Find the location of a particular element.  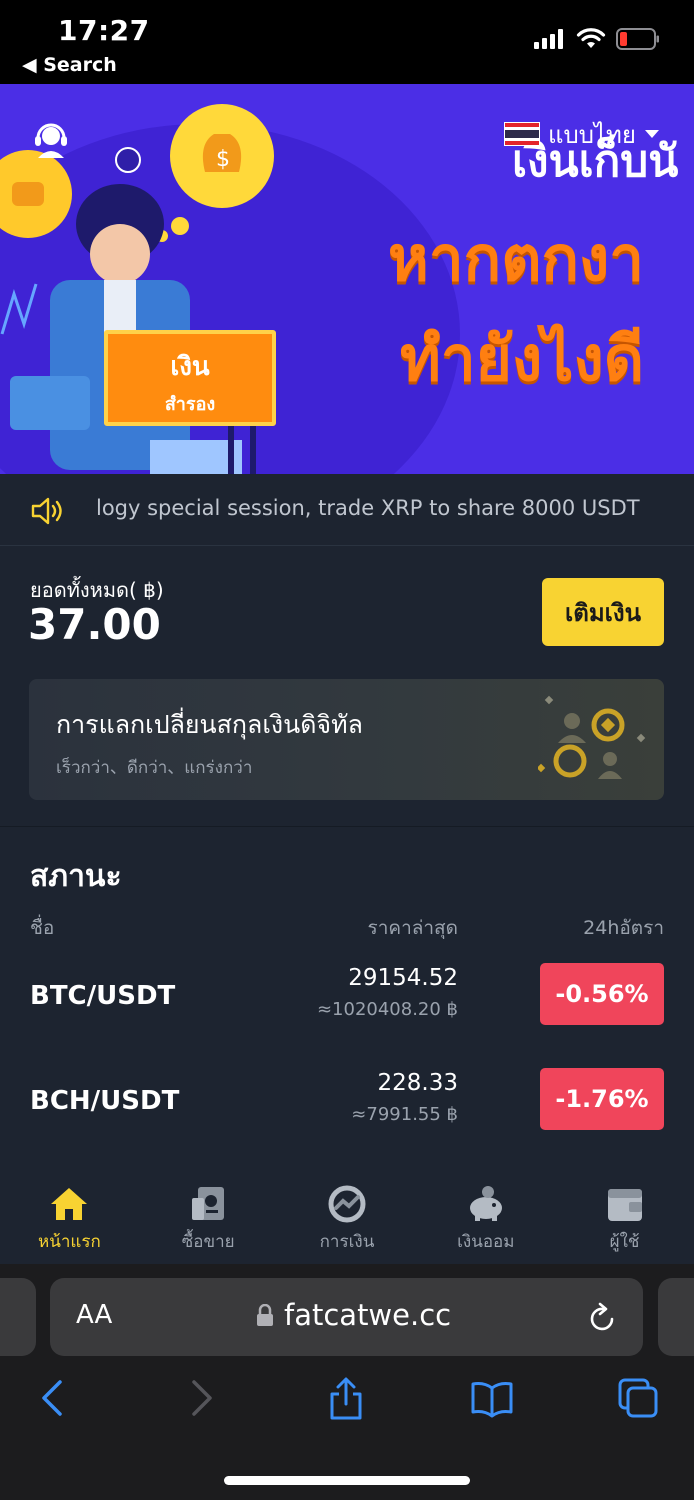

piggy-bank-icon is located at coordinates (485, 1203).